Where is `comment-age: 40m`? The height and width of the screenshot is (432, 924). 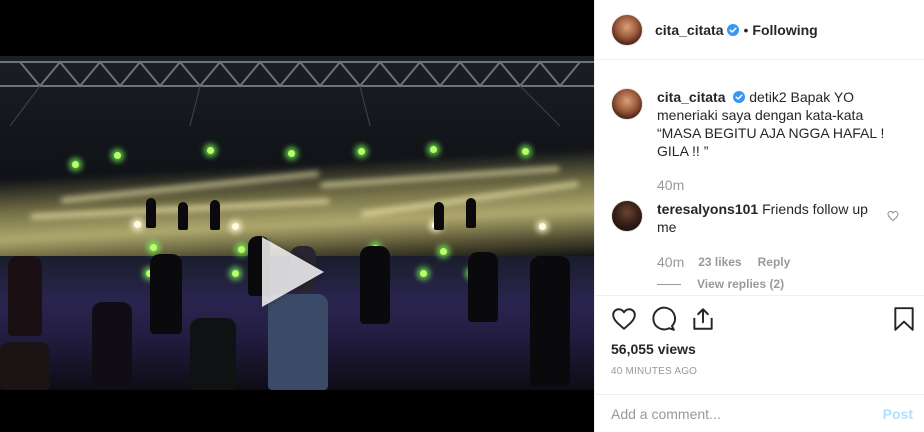 comment-age: 40m is located at coordinates (671, 262).